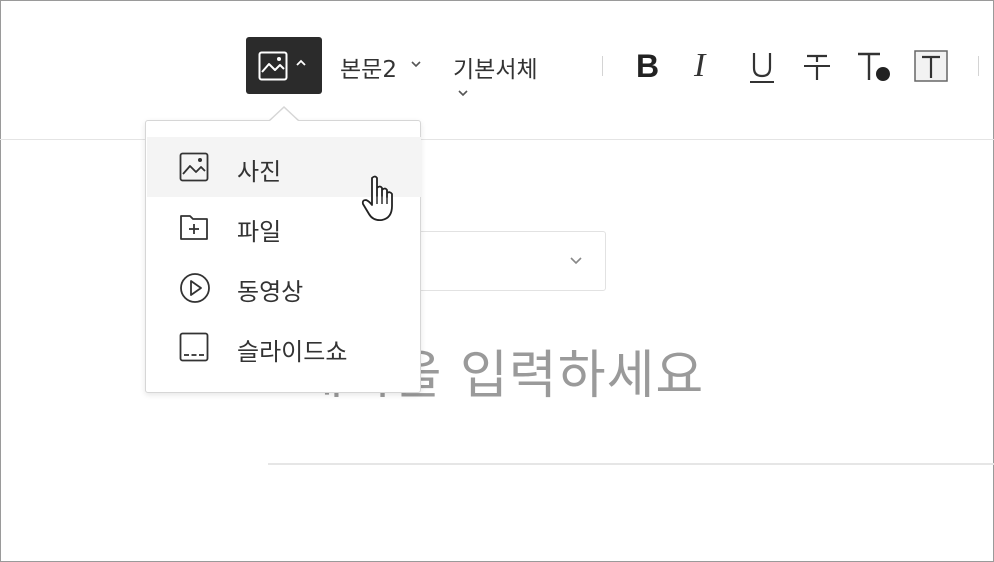 The height and width of the screenshot is (562, 994). Describe the element at coordinates (706, 66) in the screenshot. I see `italic-button: I` at that location.